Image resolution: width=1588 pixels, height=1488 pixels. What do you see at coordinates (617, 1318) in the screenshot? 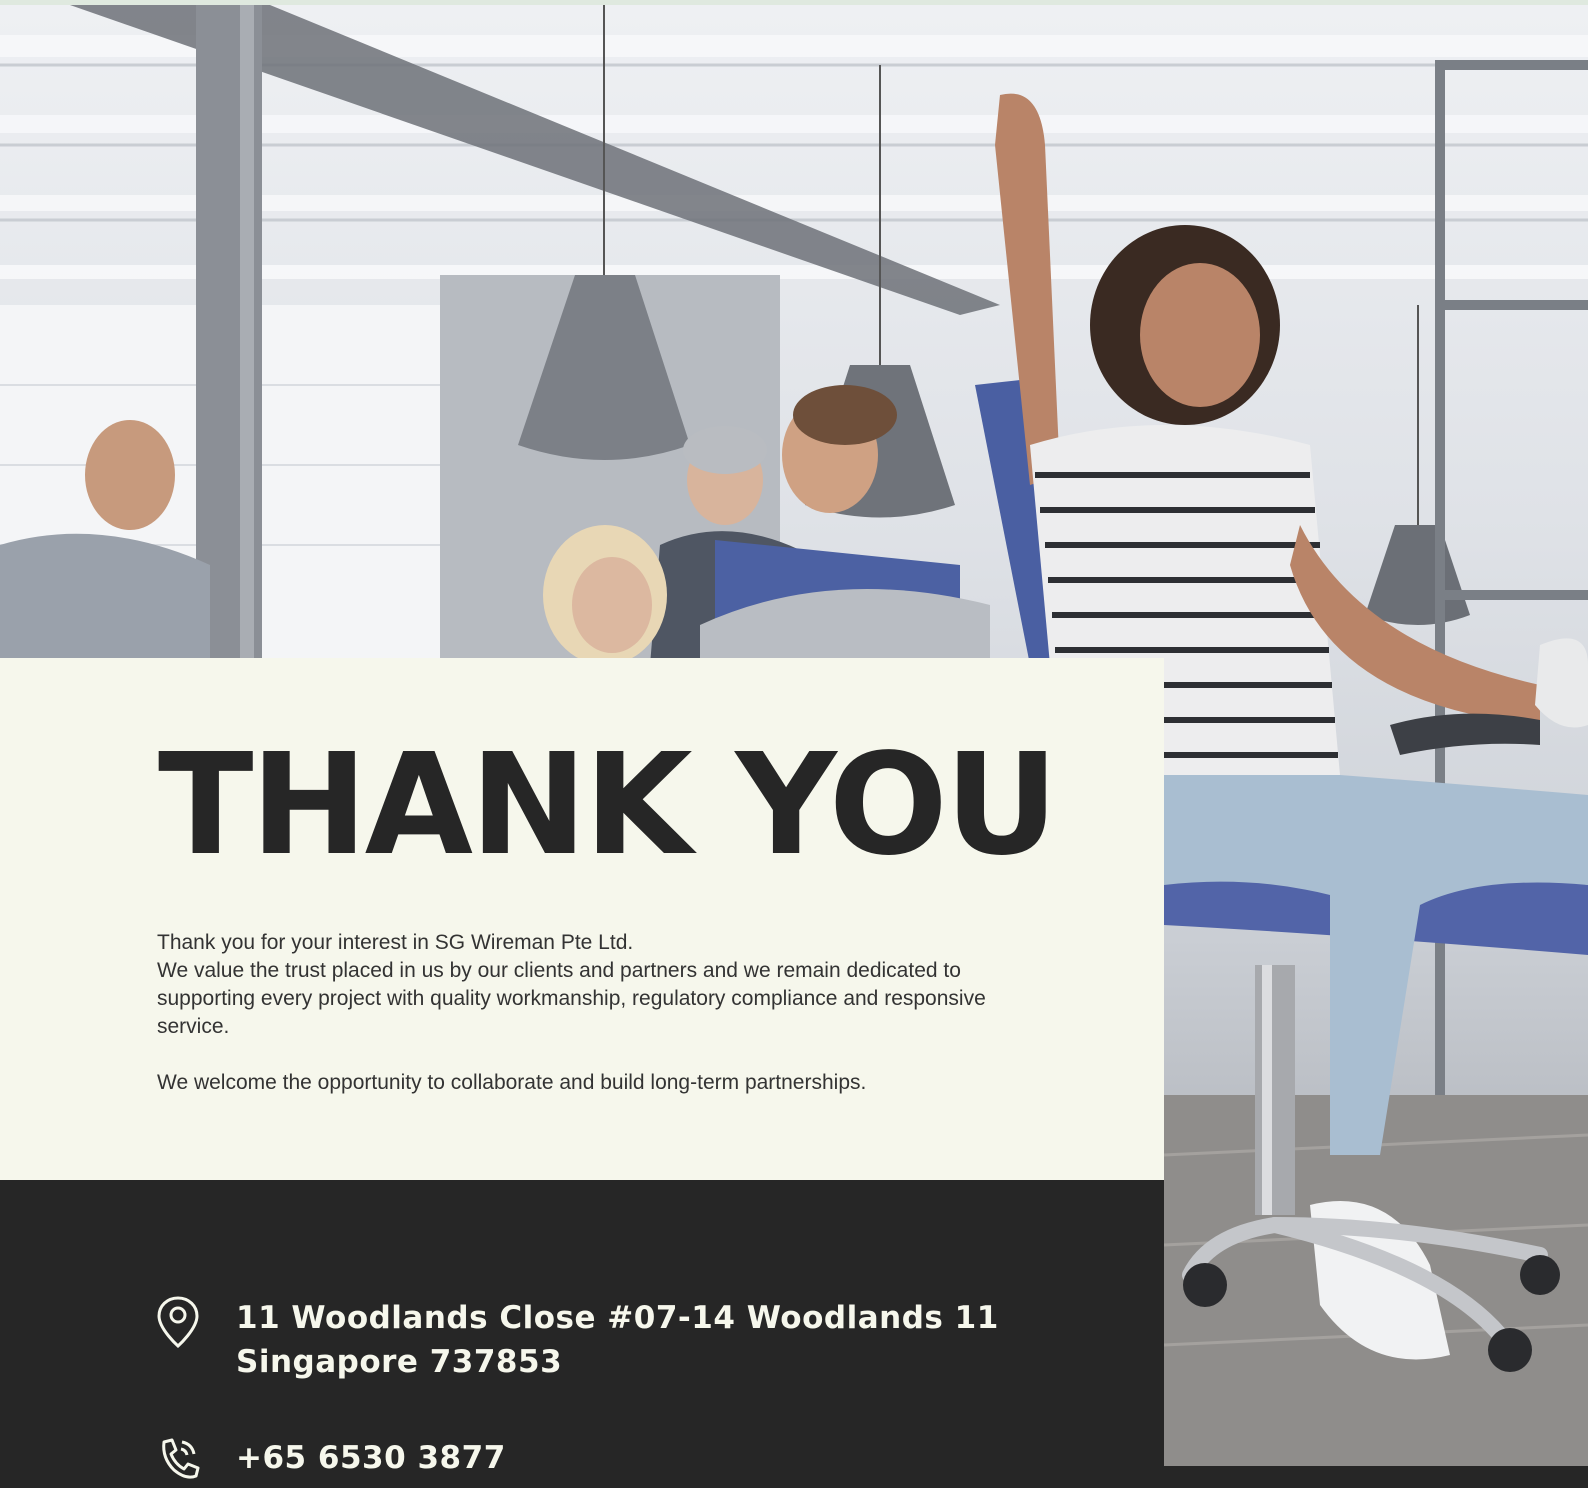
I see `address-line-1: 11 Woodlands Close #07-14 Woodlands 11` at bounding box center [617, 1318].